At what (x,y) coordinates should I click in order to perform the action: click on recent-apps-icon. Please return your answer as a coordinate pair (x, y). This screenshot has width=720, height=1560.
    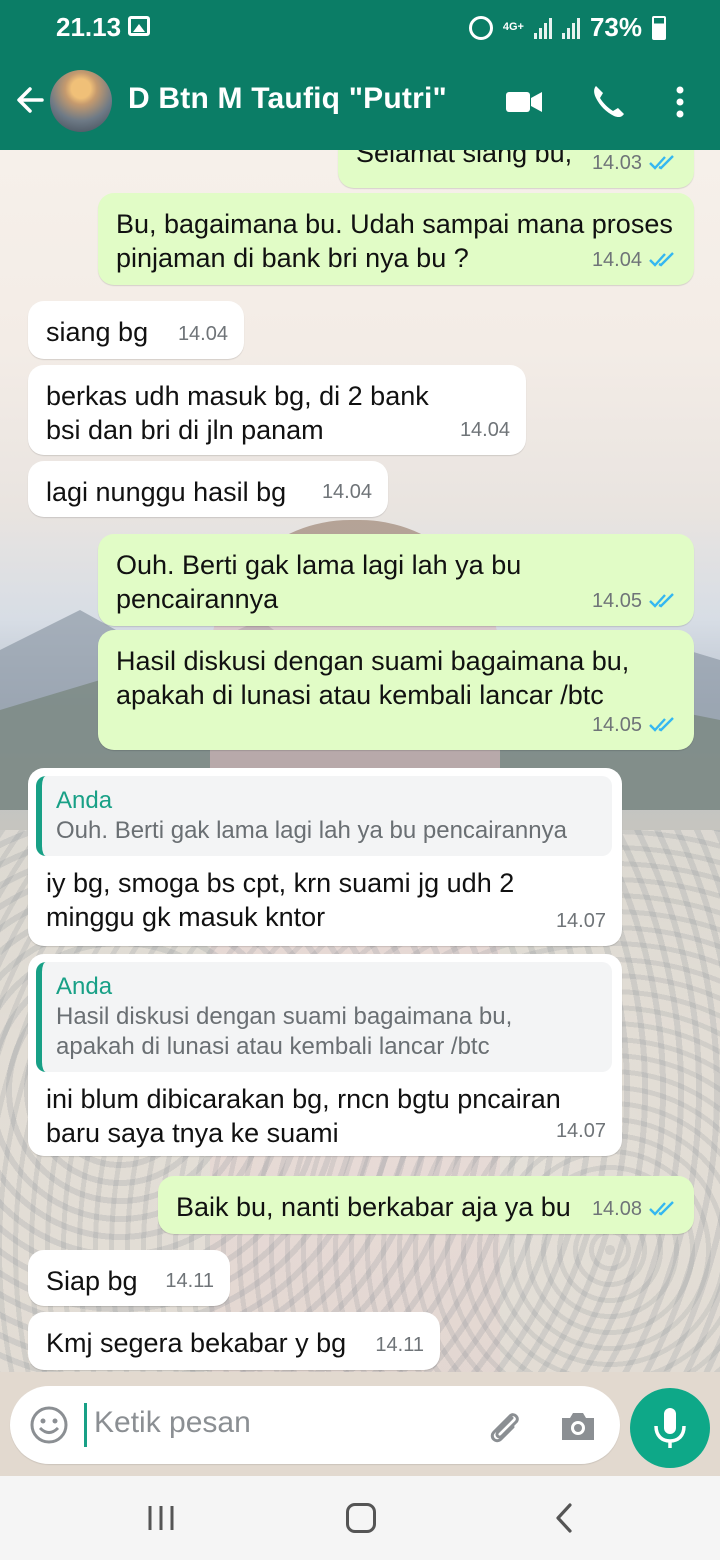
    Looking at the image, I should click on (161, 1518).